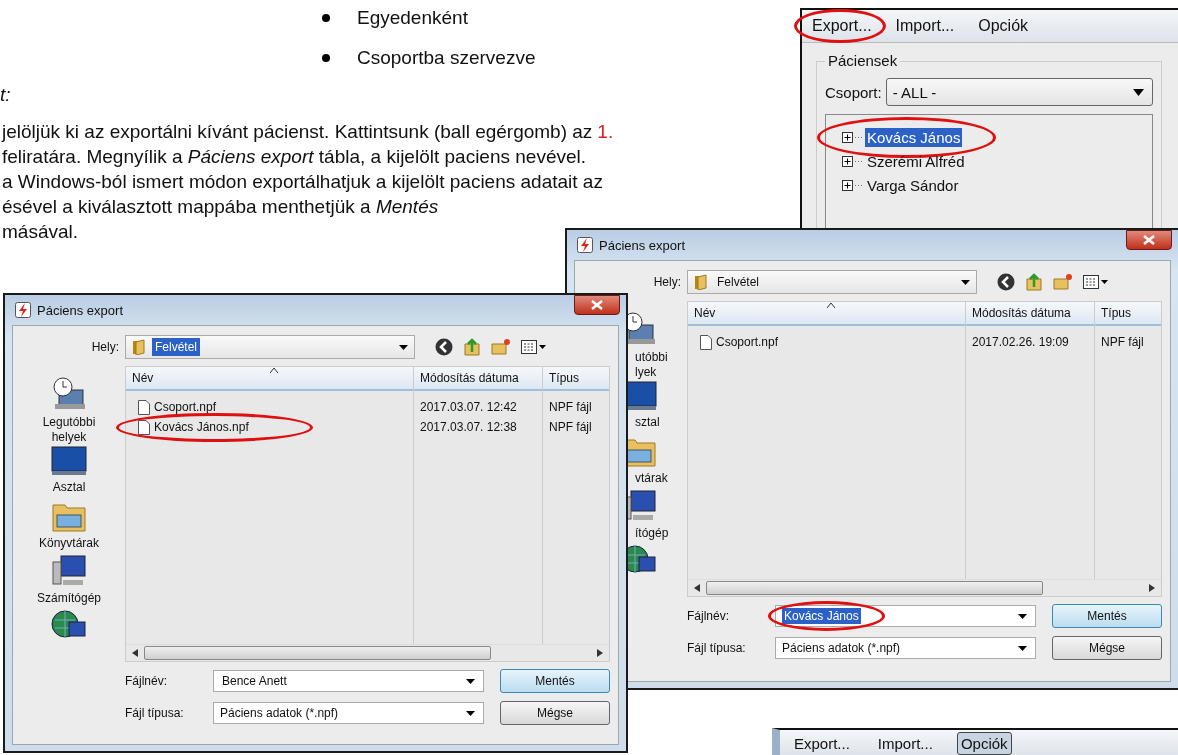  What do you see at coordinates (294, 157) in the screenshot?
I see `paragraph-line: feliratára. Megnyílik a Páciens export tábla, a kijelölt paciens nevével.` at bounding box center [294, 157].